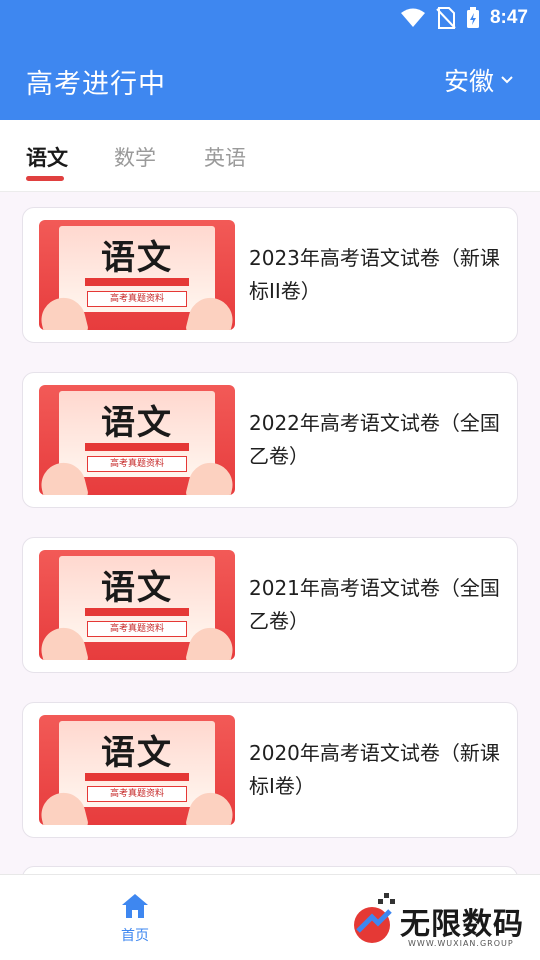 The width and height of the screenshot is (540, 960). What do you see at coordinates (135, 906) in the screenshot?
I see `home-icon` at bounding box center [135, 906].